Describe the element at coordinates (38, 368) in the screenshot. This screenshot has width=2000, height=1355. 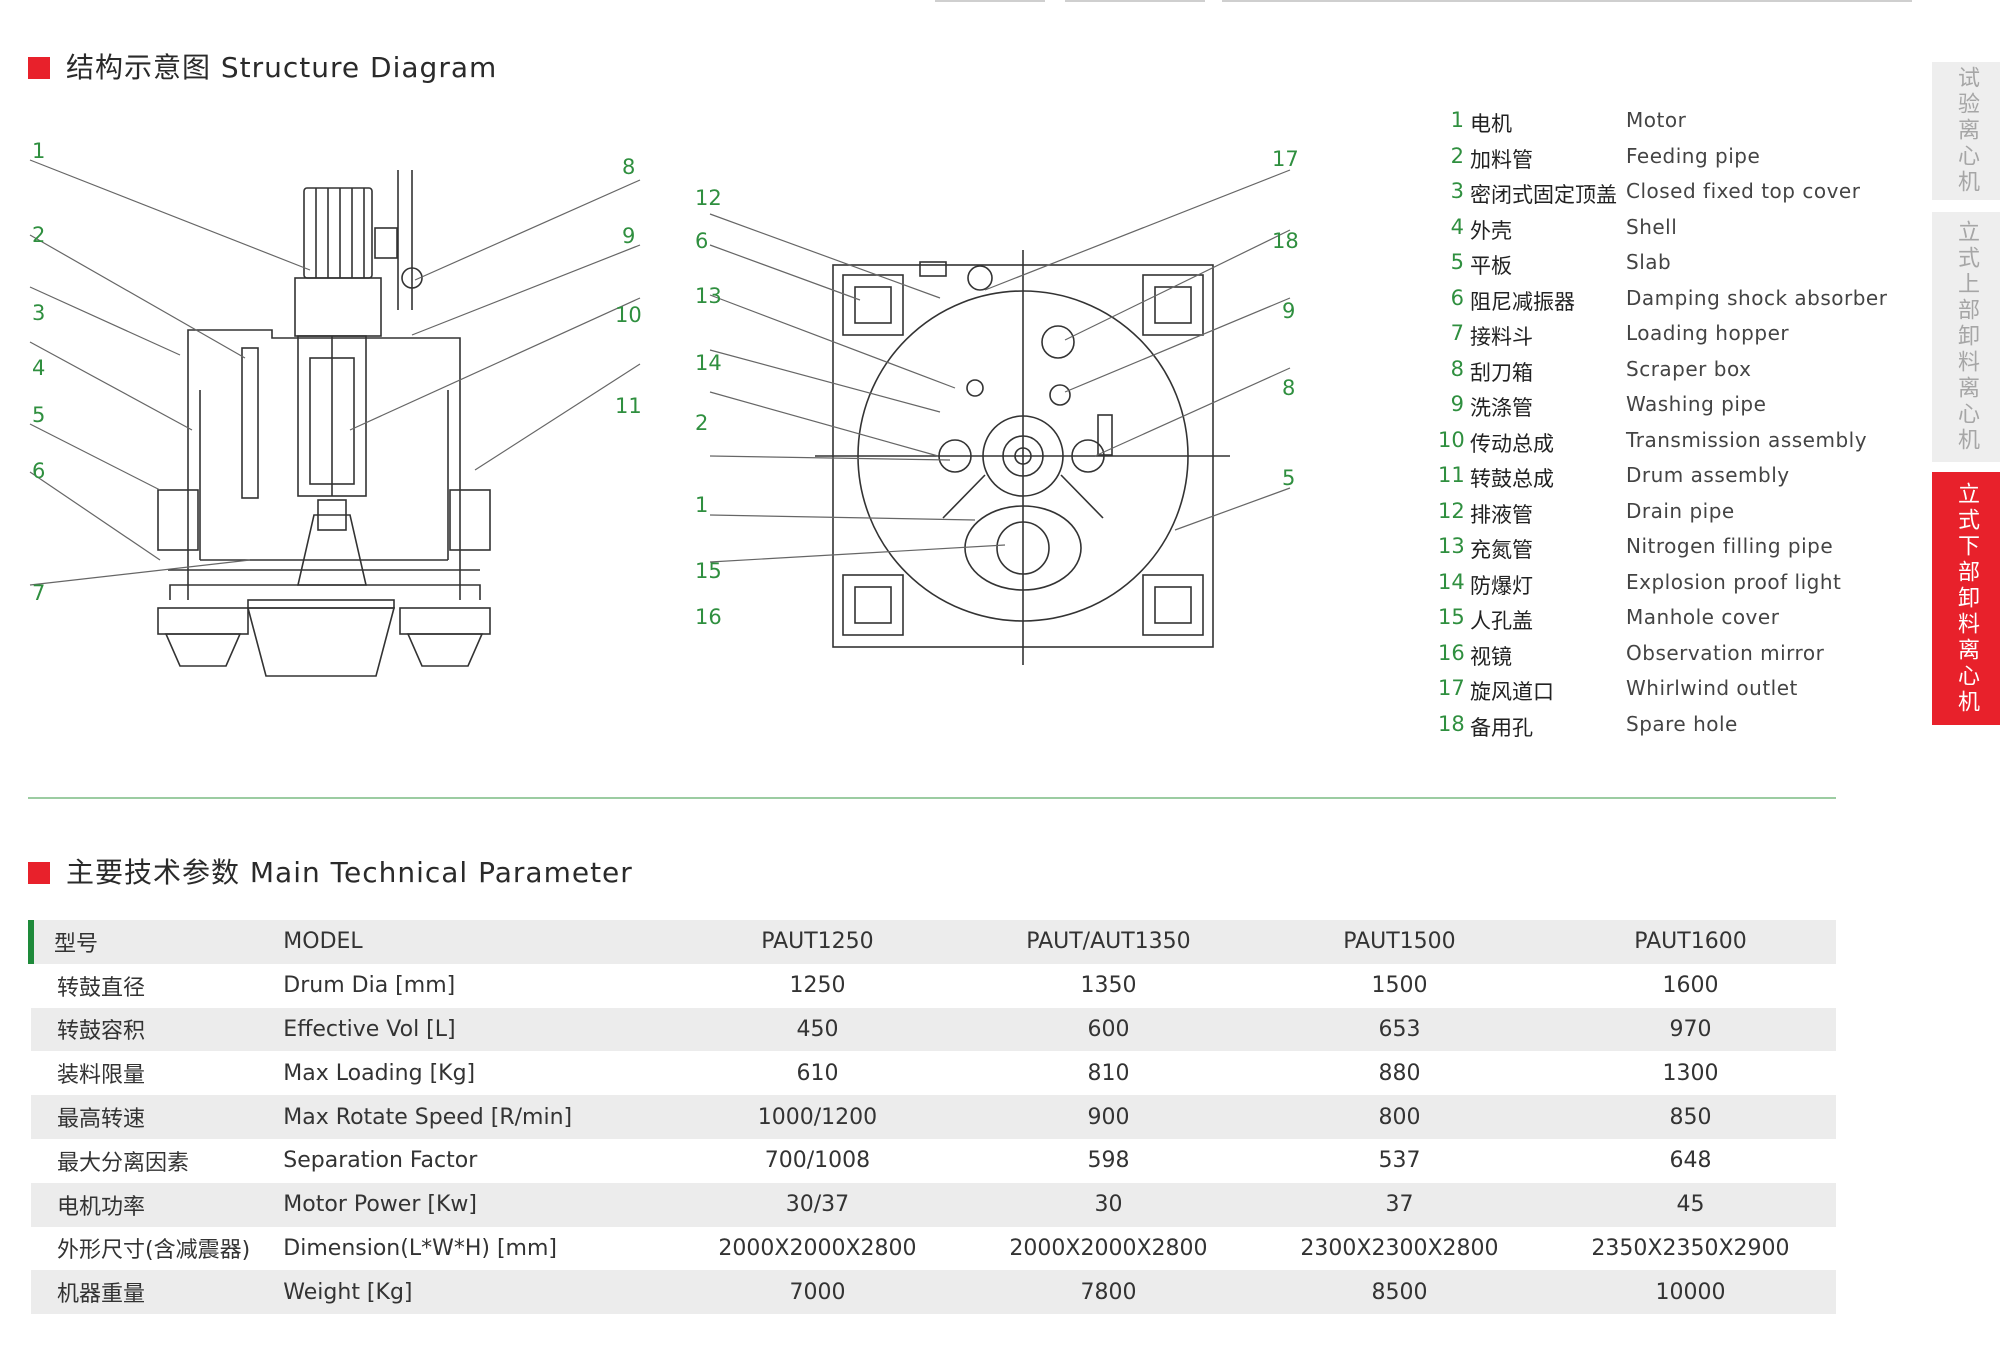
I see `callout-4: 4` at that location.